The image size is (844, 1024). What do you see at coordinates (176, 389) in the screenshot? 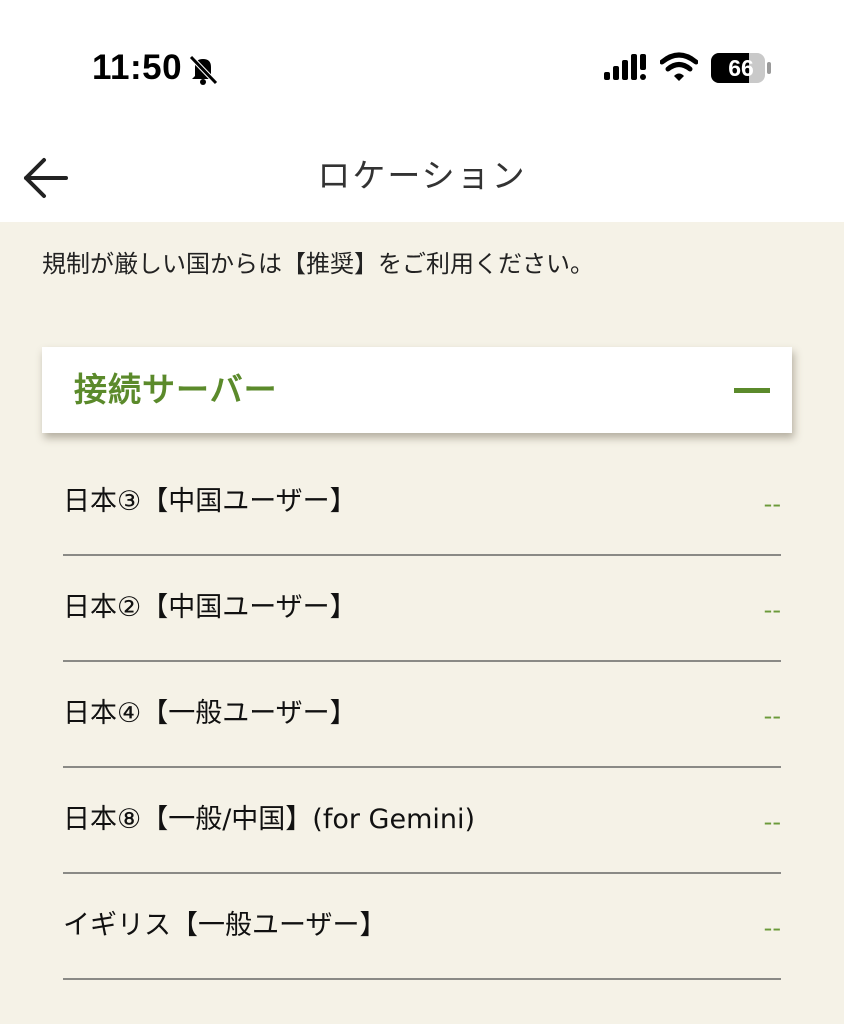
I see `section-title: 接続サーバー` at bounding box center [176, 389].